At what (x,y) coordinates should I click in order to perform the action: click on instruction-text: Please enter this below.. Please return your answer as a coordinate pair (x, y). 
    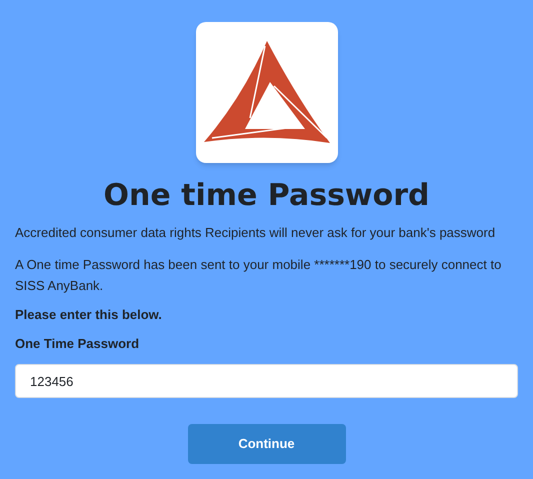
    Looking at the image, I should click on (89, 315).